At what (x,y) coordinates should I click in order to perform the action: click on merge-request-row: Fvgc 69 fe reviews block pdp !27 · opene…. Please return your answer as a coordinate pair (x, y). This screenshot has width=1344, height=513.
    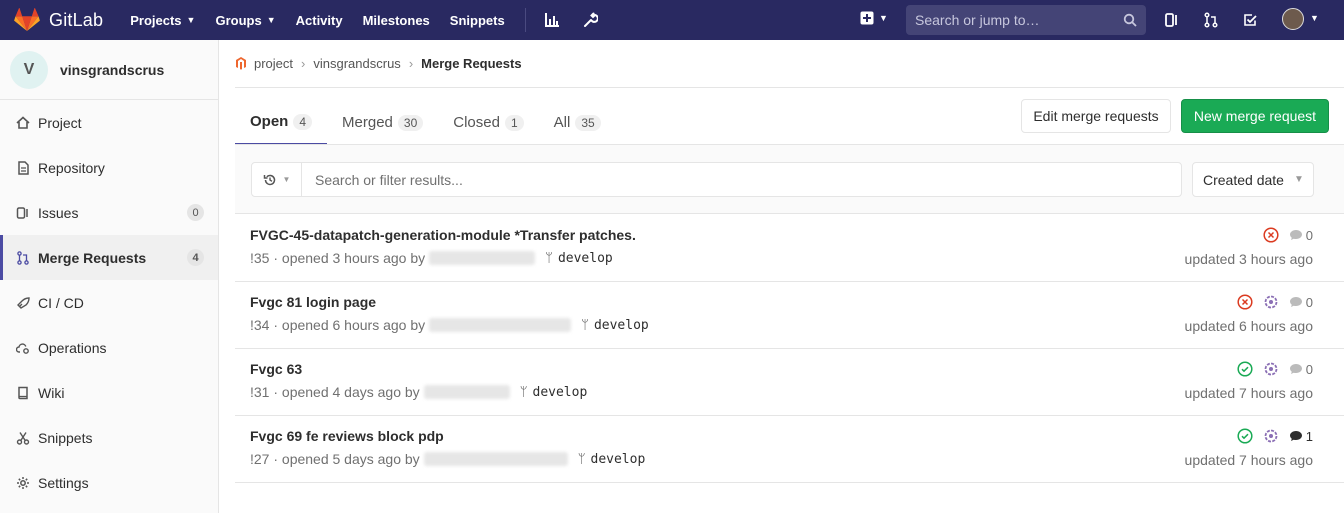
    Looking at the image, I should click on (789, 449).